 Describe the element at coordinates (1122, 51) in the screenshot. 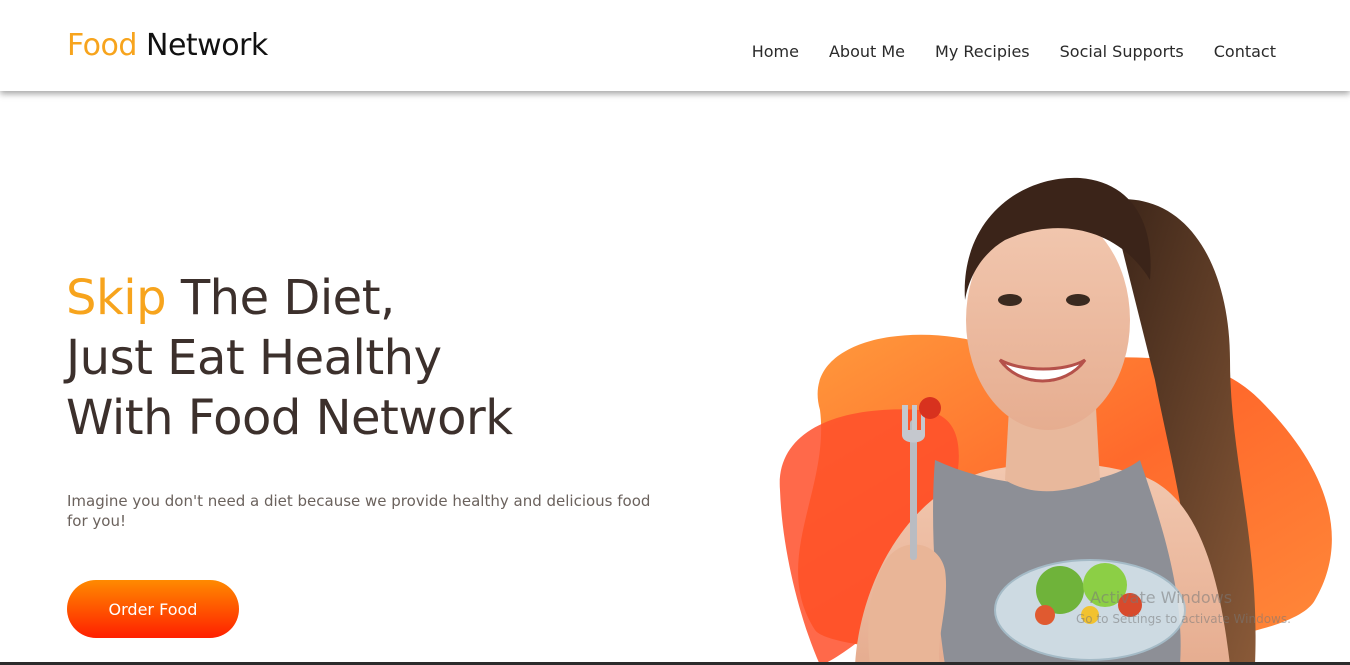

I see `nav-social-supports: Social Supports` at that location.